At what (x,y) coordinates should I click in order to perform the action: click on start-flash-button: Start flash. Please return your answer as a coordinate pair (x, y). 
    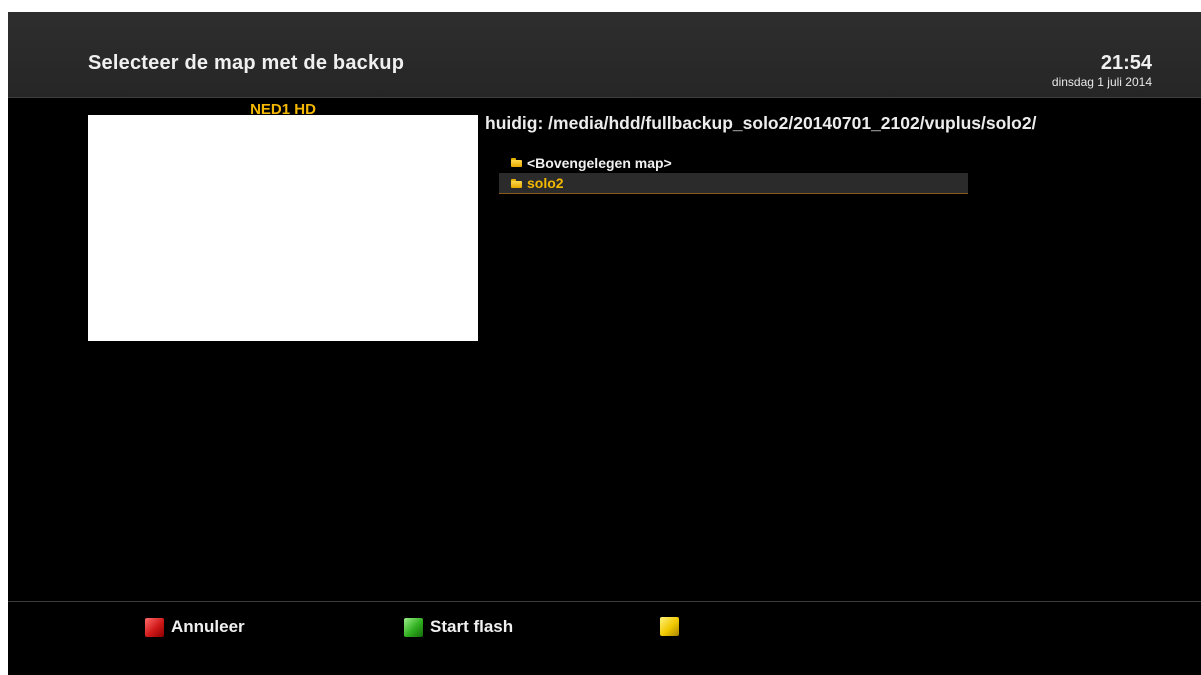
    Looking at the image, I should click on (458, 627).